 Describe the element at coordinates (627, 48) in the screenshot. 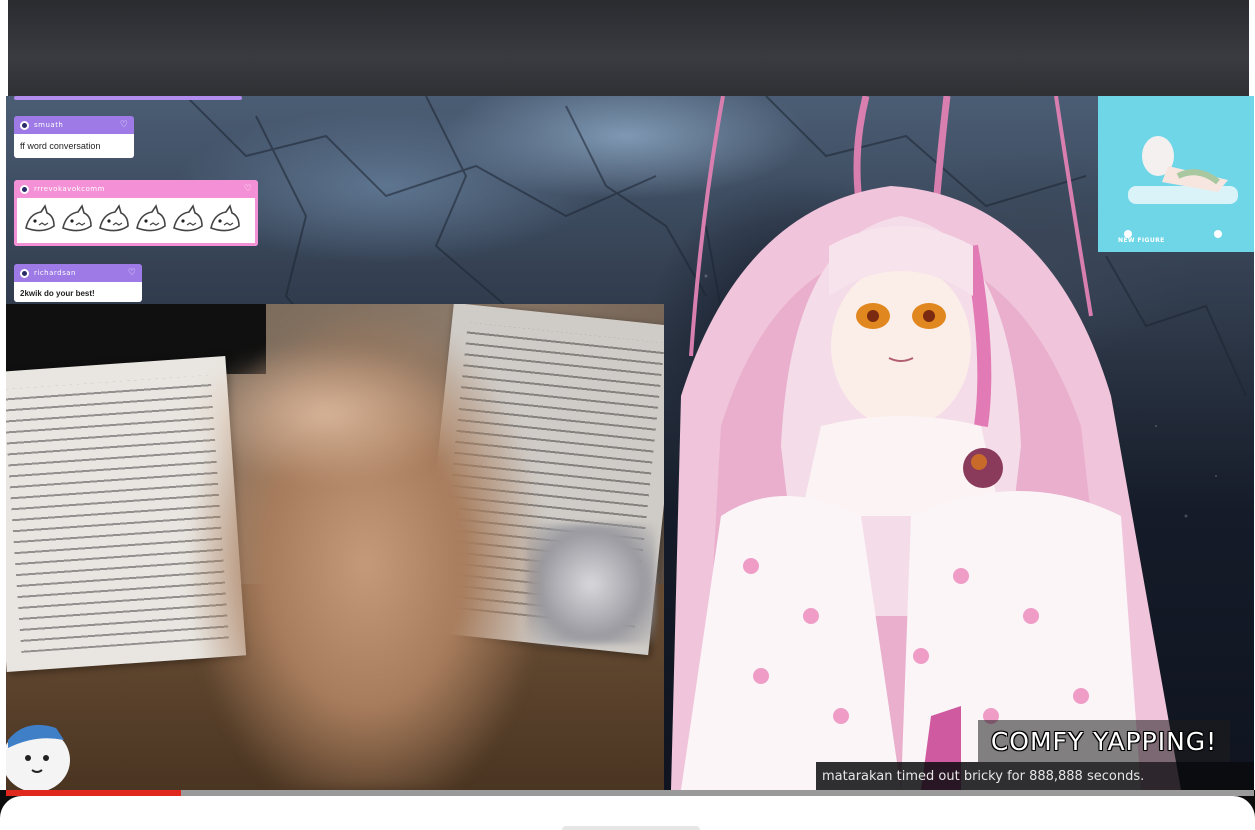

I see `video-top-area` at that location.